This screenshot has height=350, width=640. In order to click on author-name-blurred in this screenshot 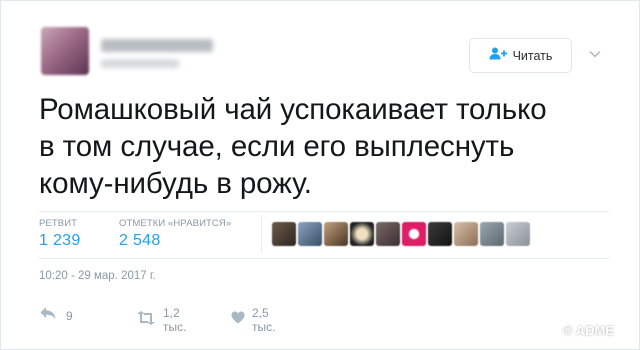, I will do `click(157, 45)`.